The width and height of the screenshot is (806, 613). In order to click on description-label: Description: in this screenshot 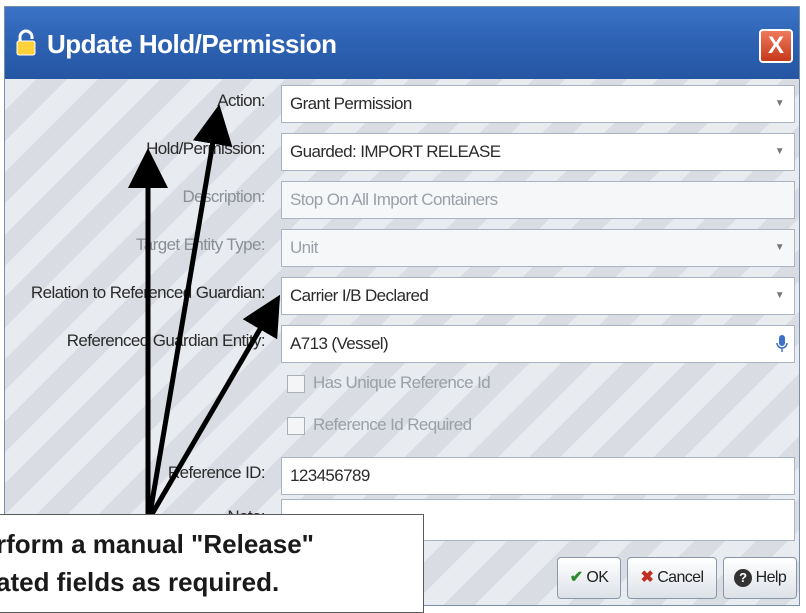, I will do `click(223, 196)`.